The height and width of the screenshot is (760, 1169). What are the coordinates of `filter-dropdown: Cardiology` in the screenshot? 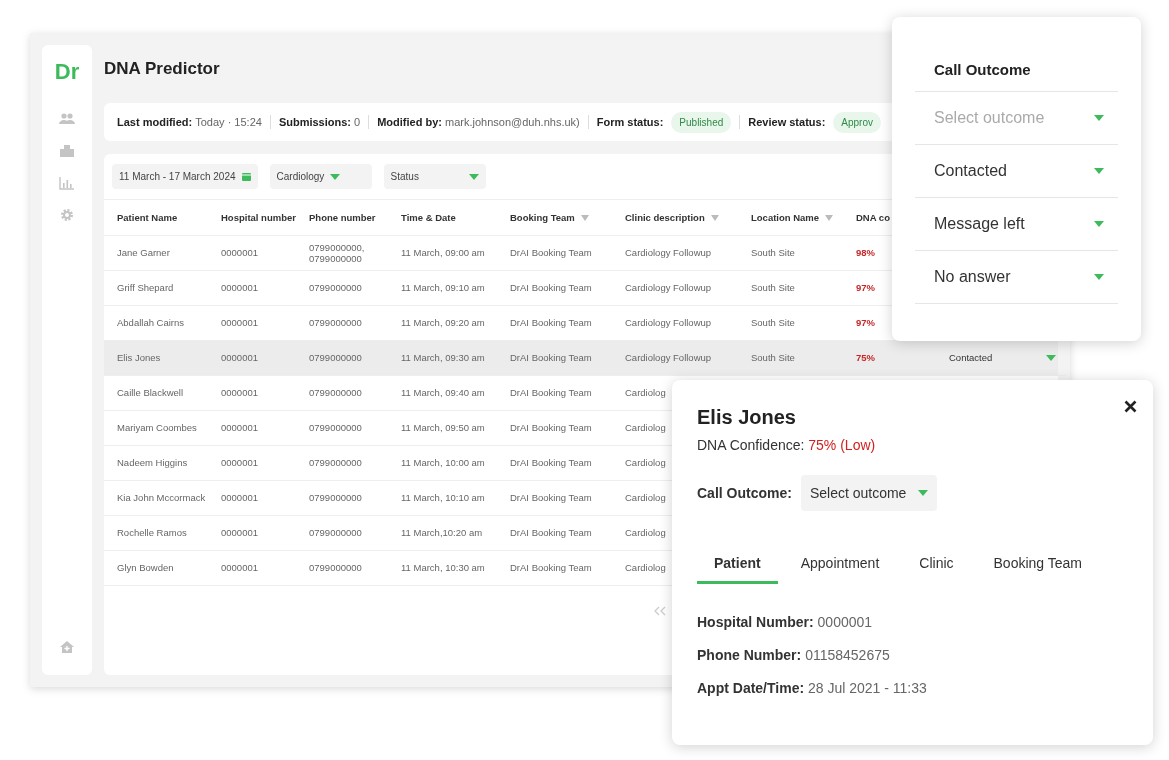 It's located at (320, 176).